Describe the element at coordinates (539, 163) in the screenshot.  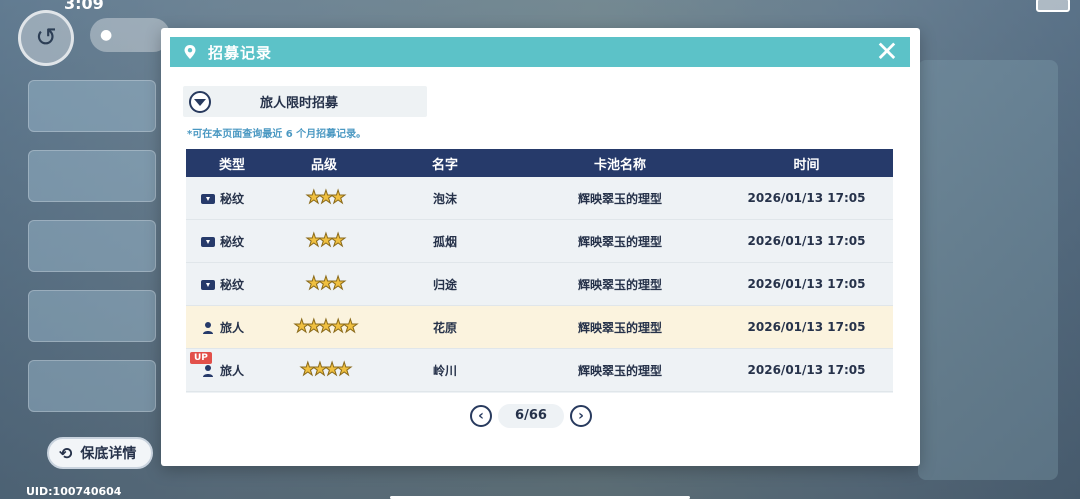
I see `table-header: 类型 品级 名字 卡池名称 时间` at that location.